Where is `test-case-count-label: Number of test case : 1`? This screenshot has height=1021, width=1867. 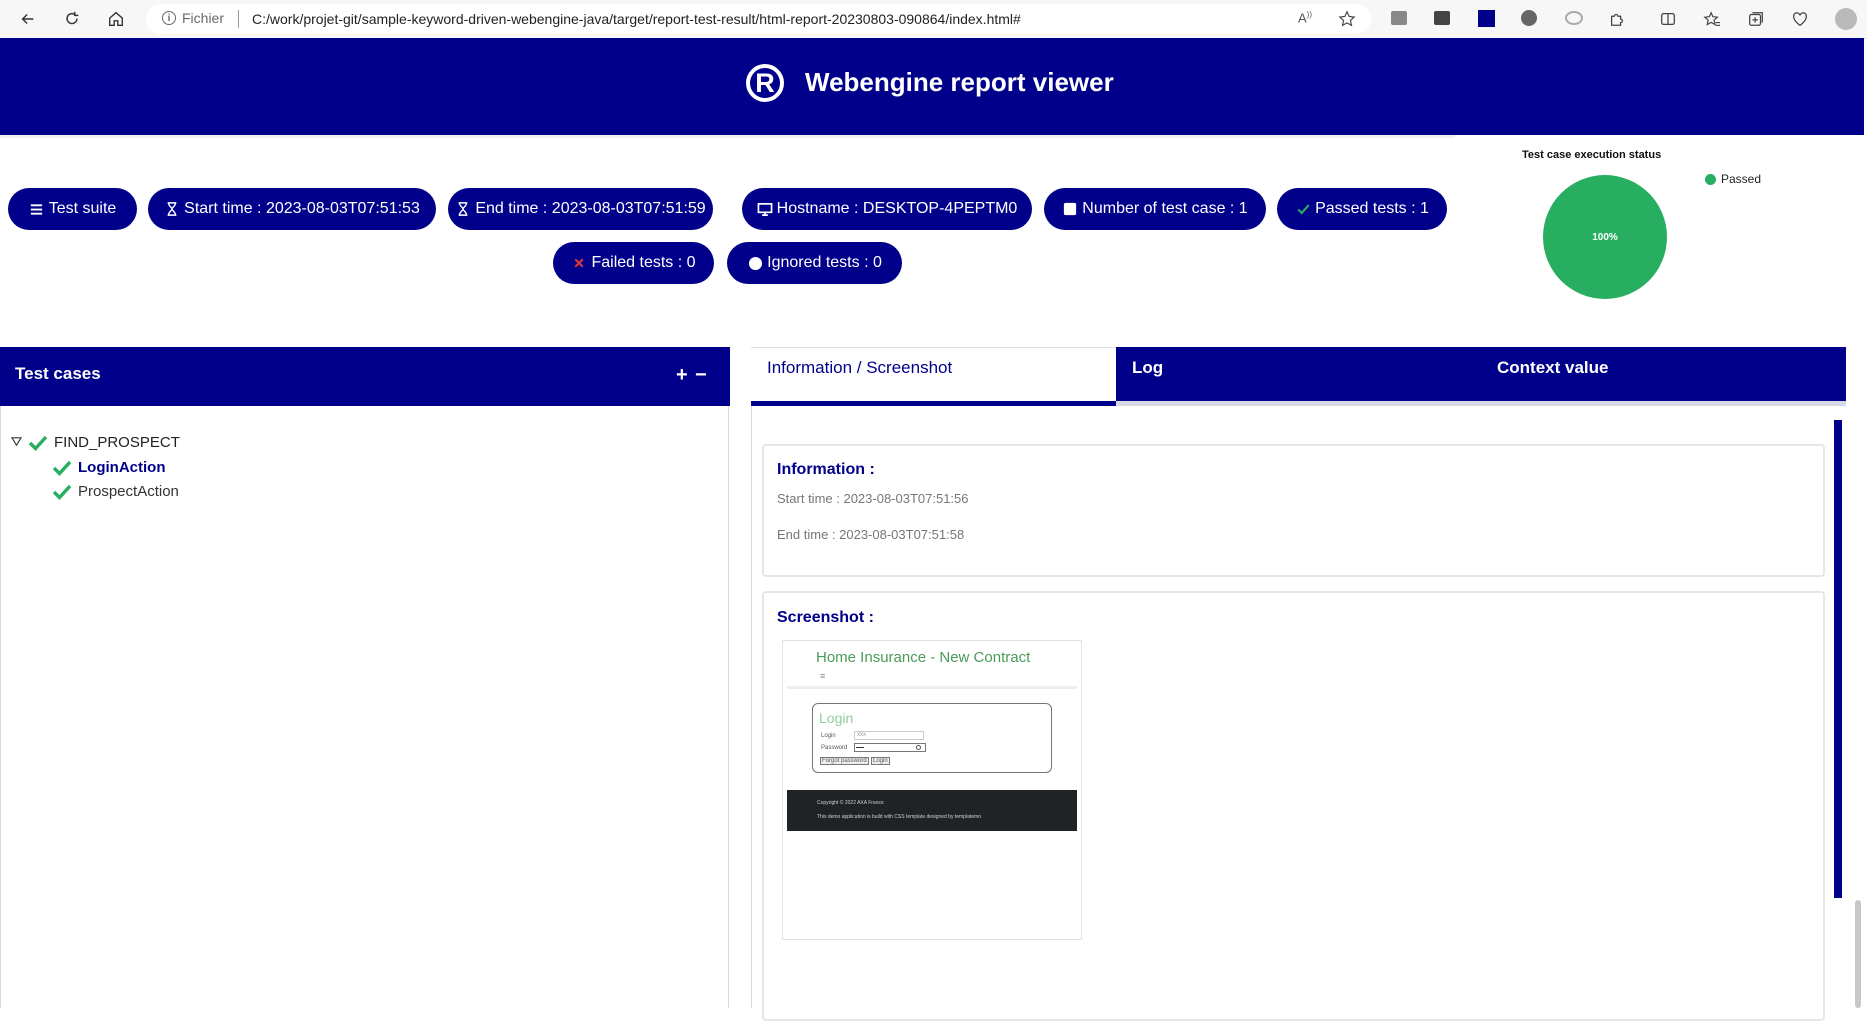
test-case-count-label: Number of test case : 1 is located at coordinates (1165, 208).